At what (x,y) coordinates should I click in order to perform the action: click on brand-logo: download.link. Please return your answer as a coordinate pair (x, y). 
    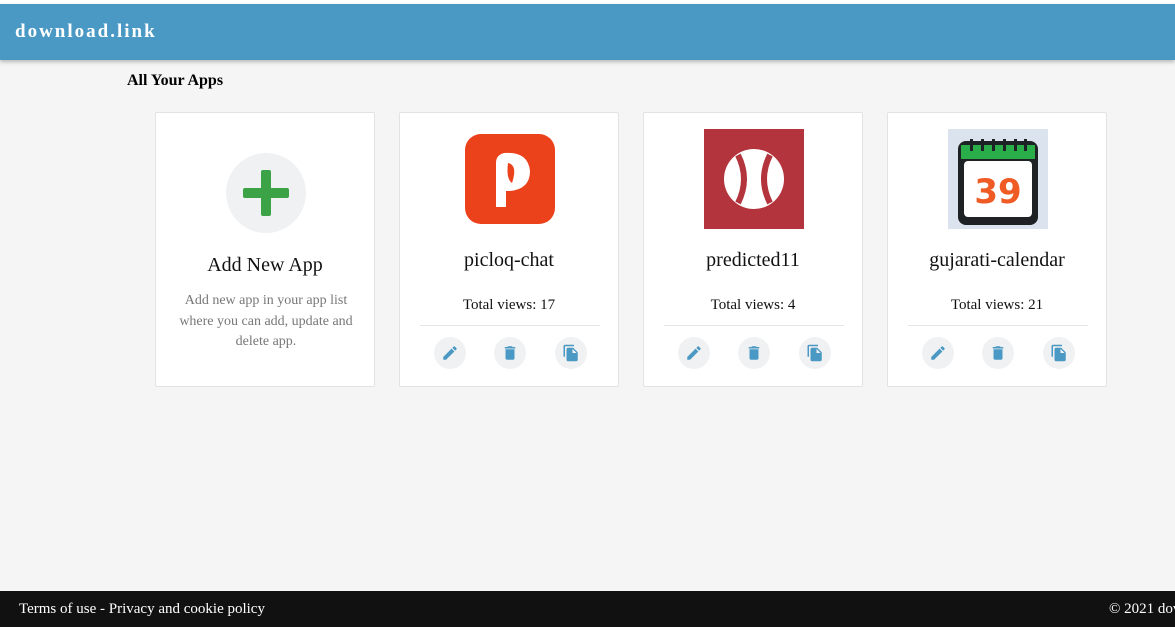
    Looking at the image, I should click on (86, 32).